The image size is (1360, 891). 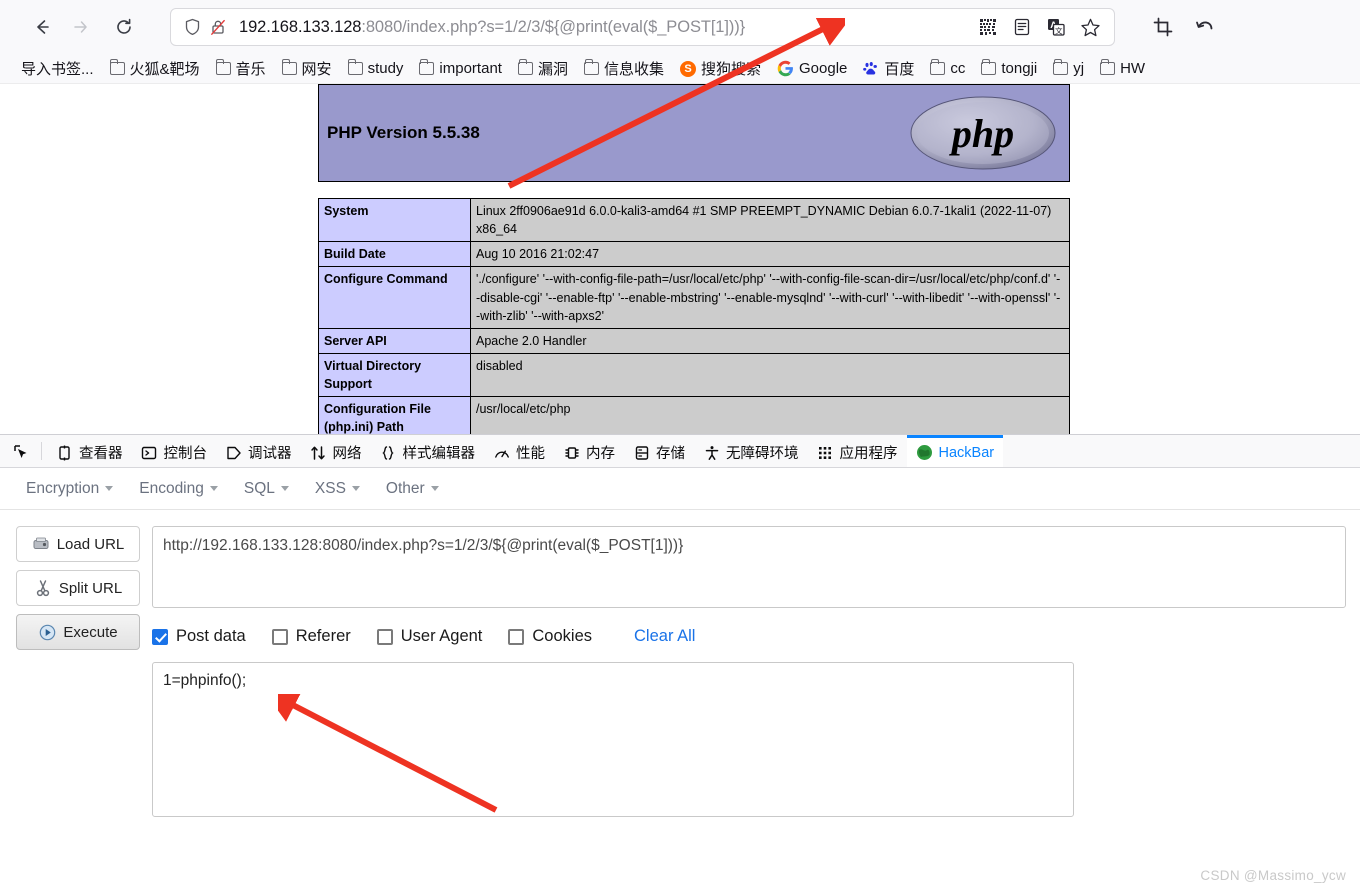 I want to click on tab-label: 样式编辑器, so click(x=439, y=454).